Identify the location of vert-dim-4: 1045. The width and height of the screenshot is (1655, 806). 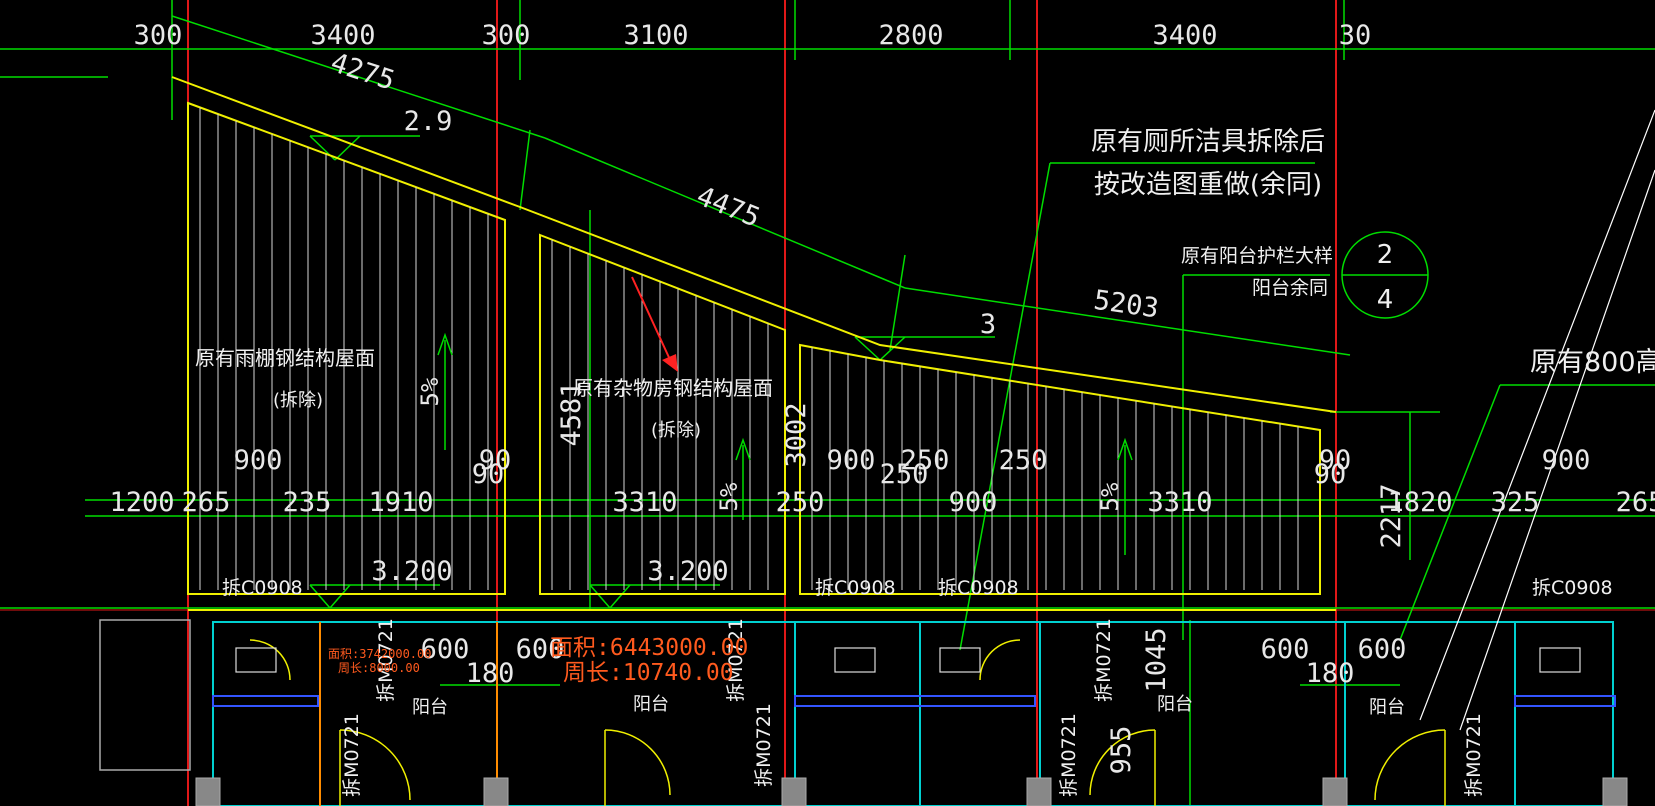
(1156, 659).